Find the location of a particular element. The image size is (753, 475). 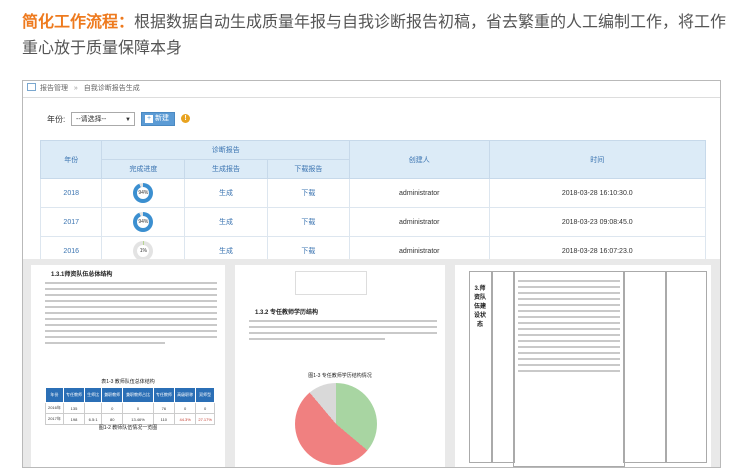

year-select-value: --请选择-- is located at coordinates (91, 119).